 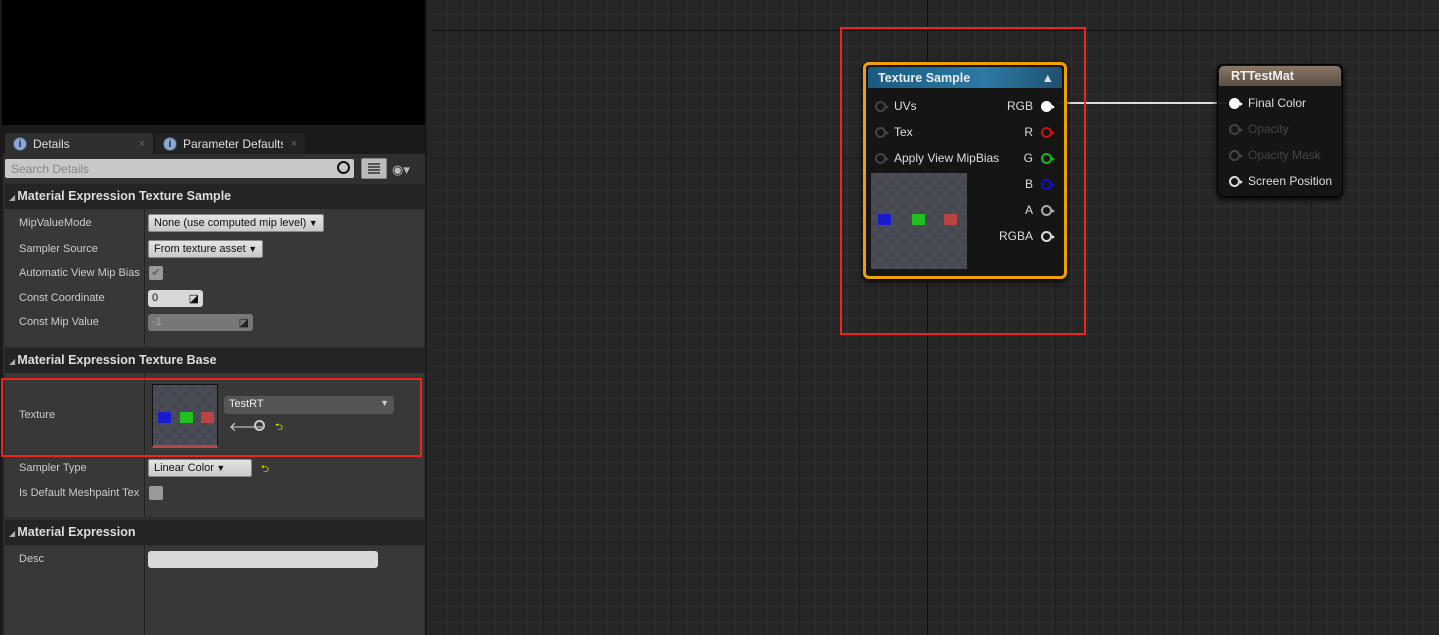 I want to click on node-header: RTTestMat, so click(x=1280, y=76).